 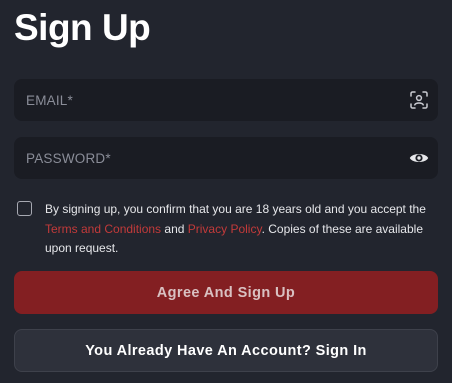 What do you see at coordinates (226, 292) in the screenshot?
I see `agree-and-sign-up-button: Agree And Sign Up` at bounding box center [226, 292].